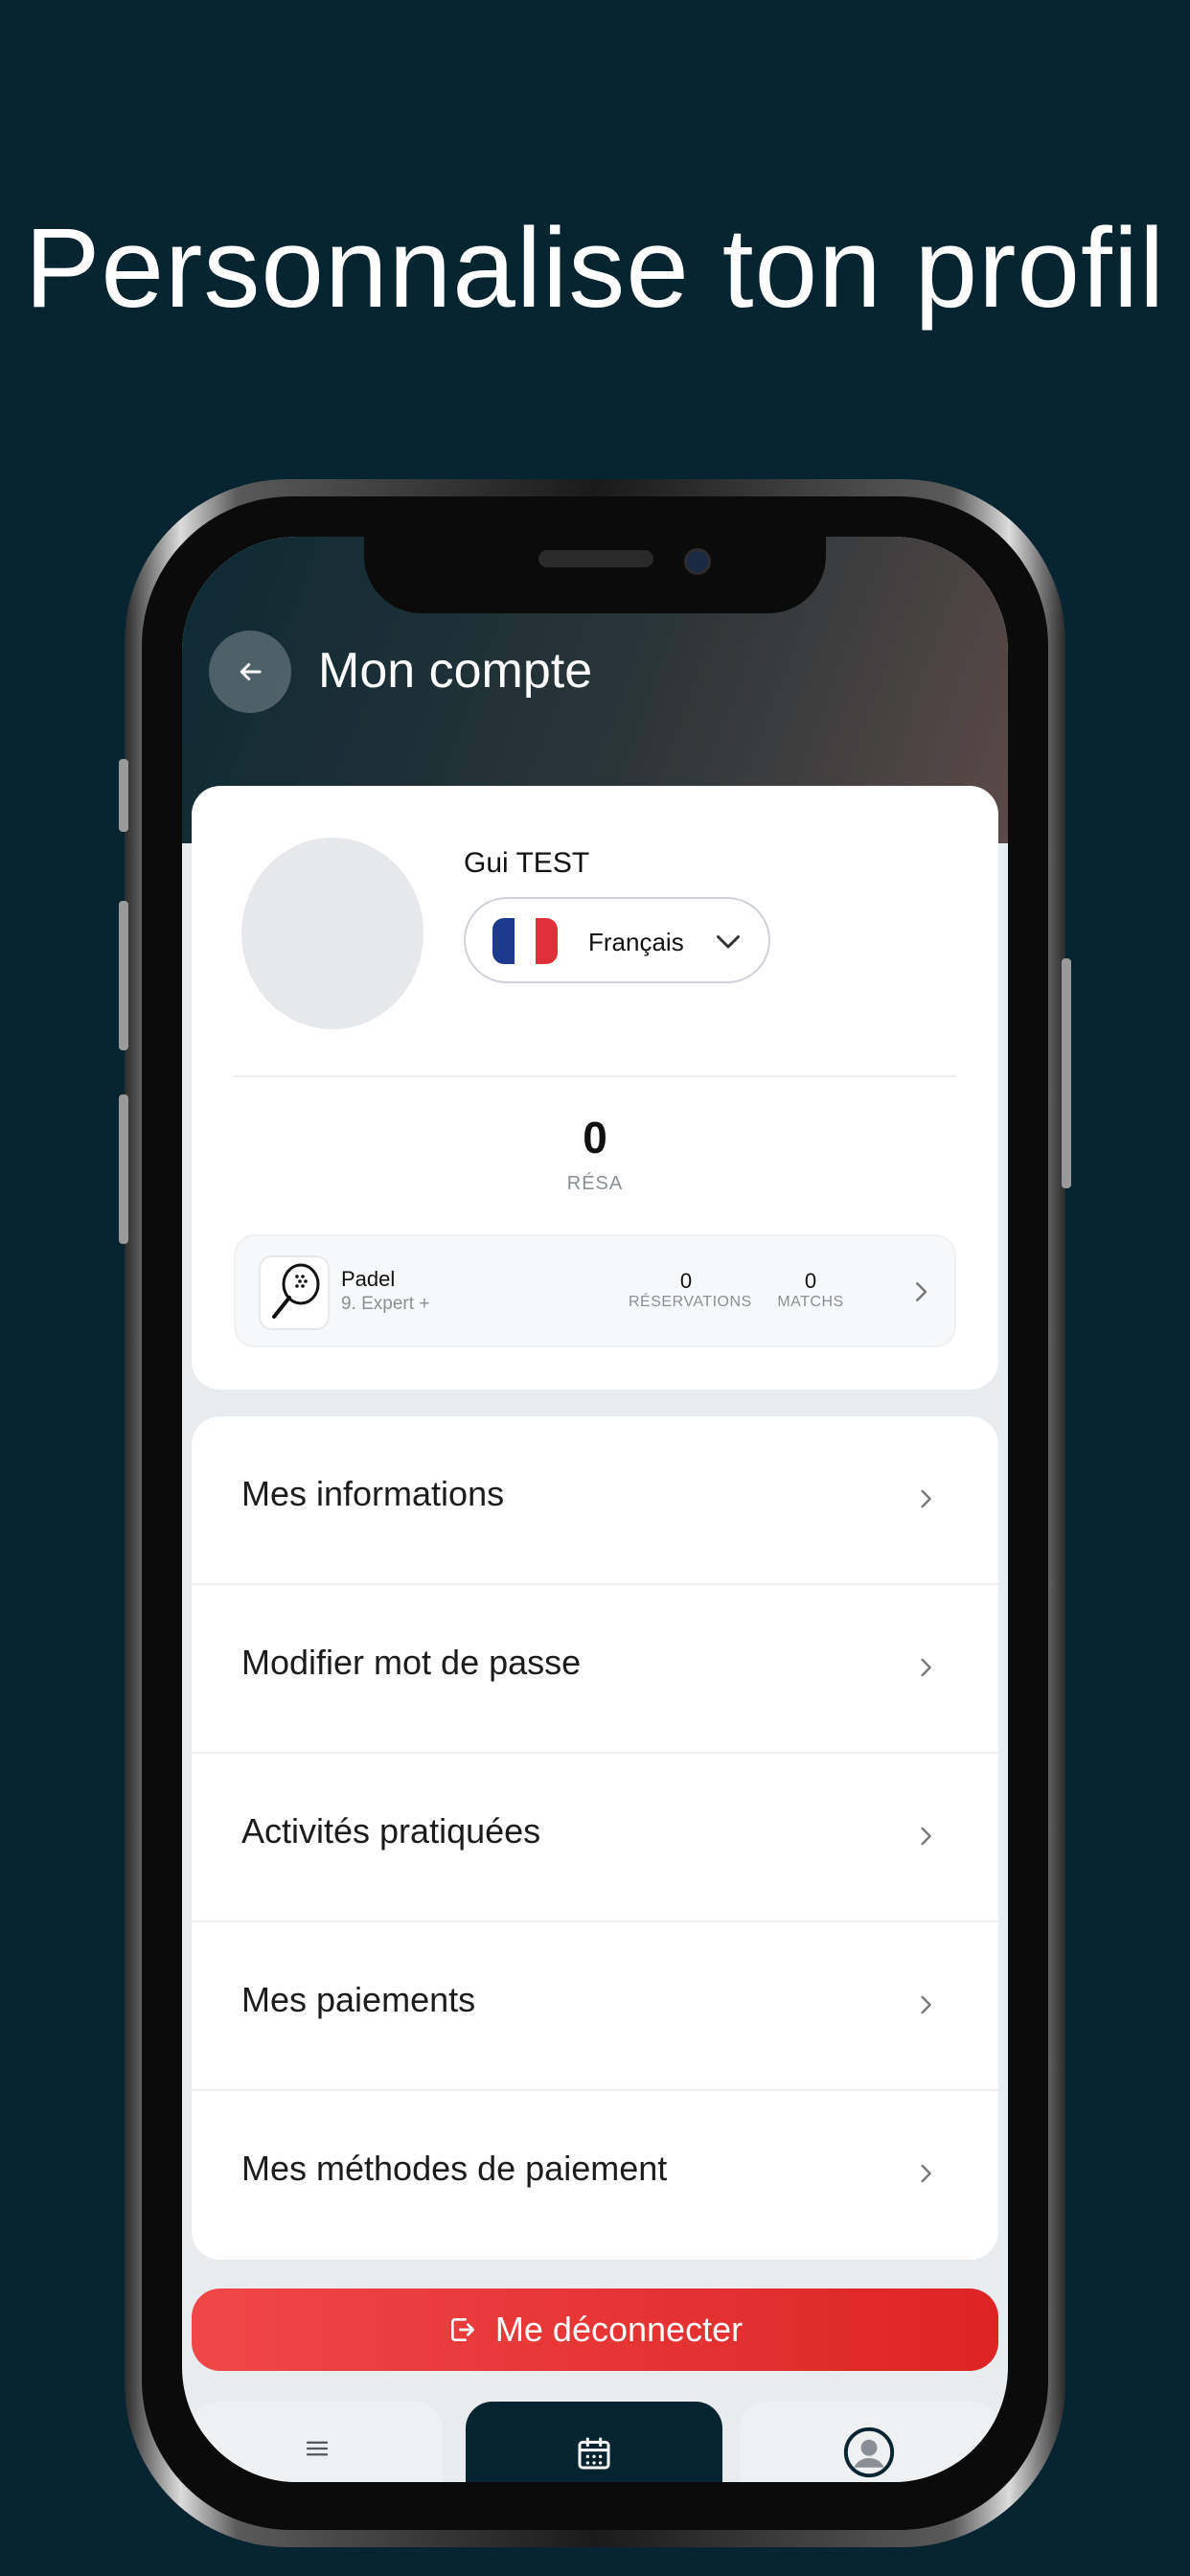  I want to click on tab-calendar, so click(594, 2442).